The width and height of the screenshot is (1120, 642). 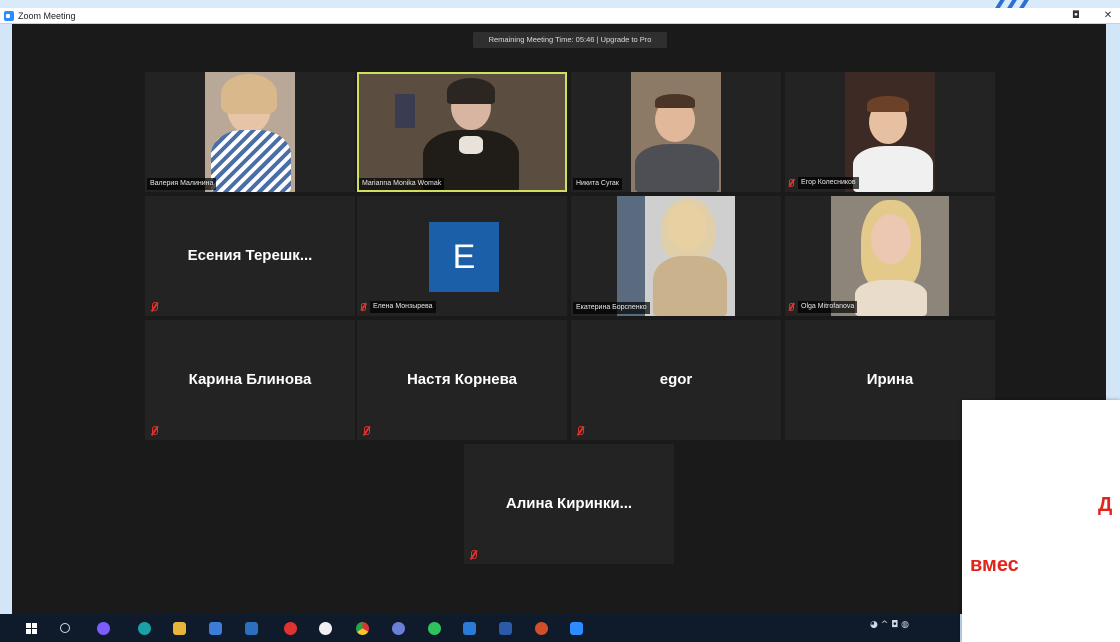 What do you see at coordinates (31, 628) in the screenshot?
I see `start-icon` at bounding box center [31, 628].